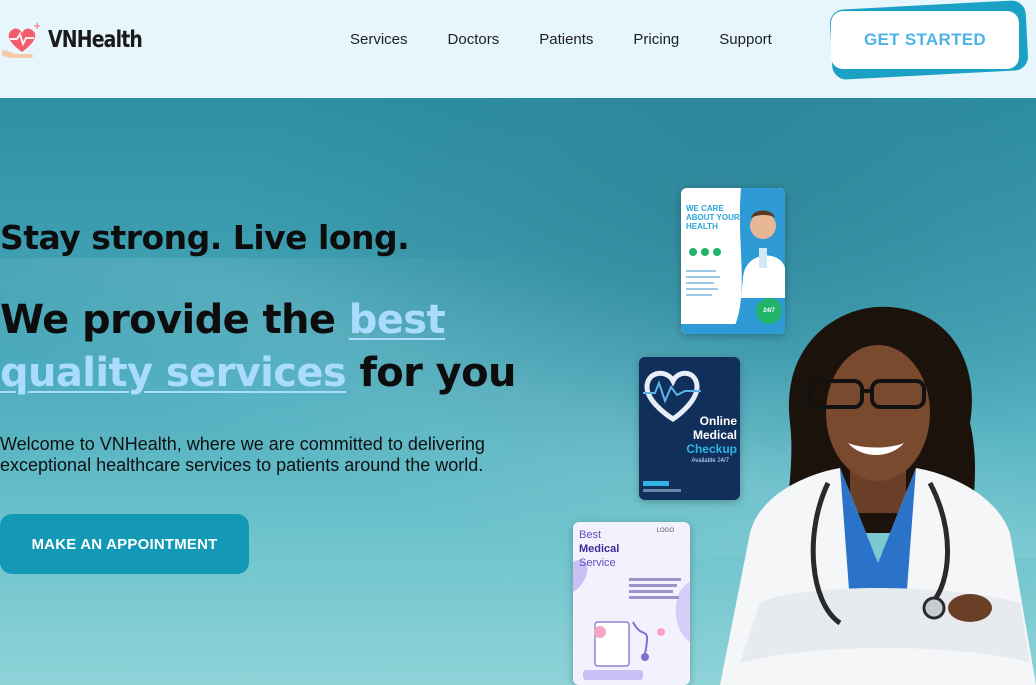 The image size is (1036, 685). Describe the element at coordinates (631, 603) in the screenshot. I see `flyer-best-medical-service: Best Medical Service LOGO` at that location.